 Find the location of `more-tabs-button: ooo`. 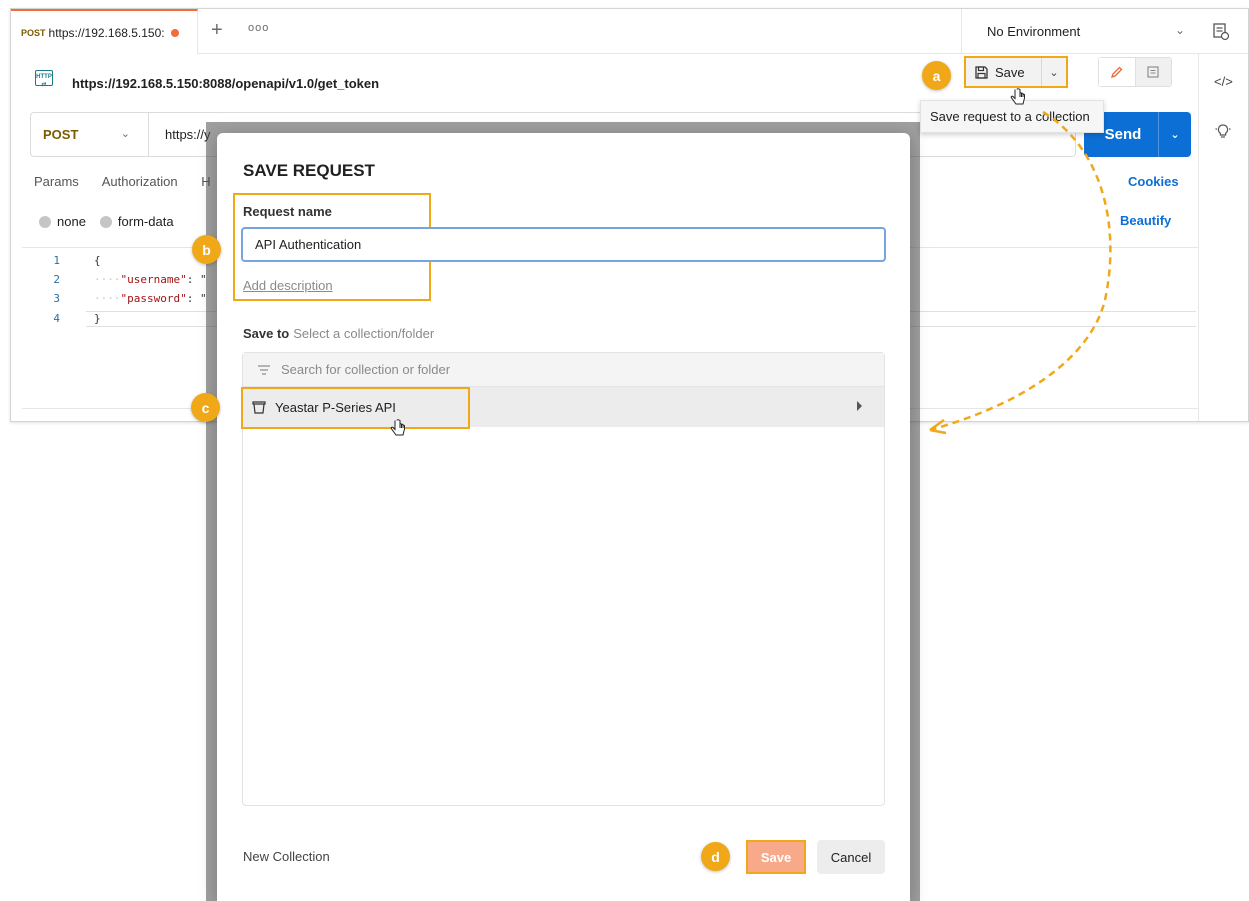

more-tabs-button: ooo is located at coordinates (258, 28).